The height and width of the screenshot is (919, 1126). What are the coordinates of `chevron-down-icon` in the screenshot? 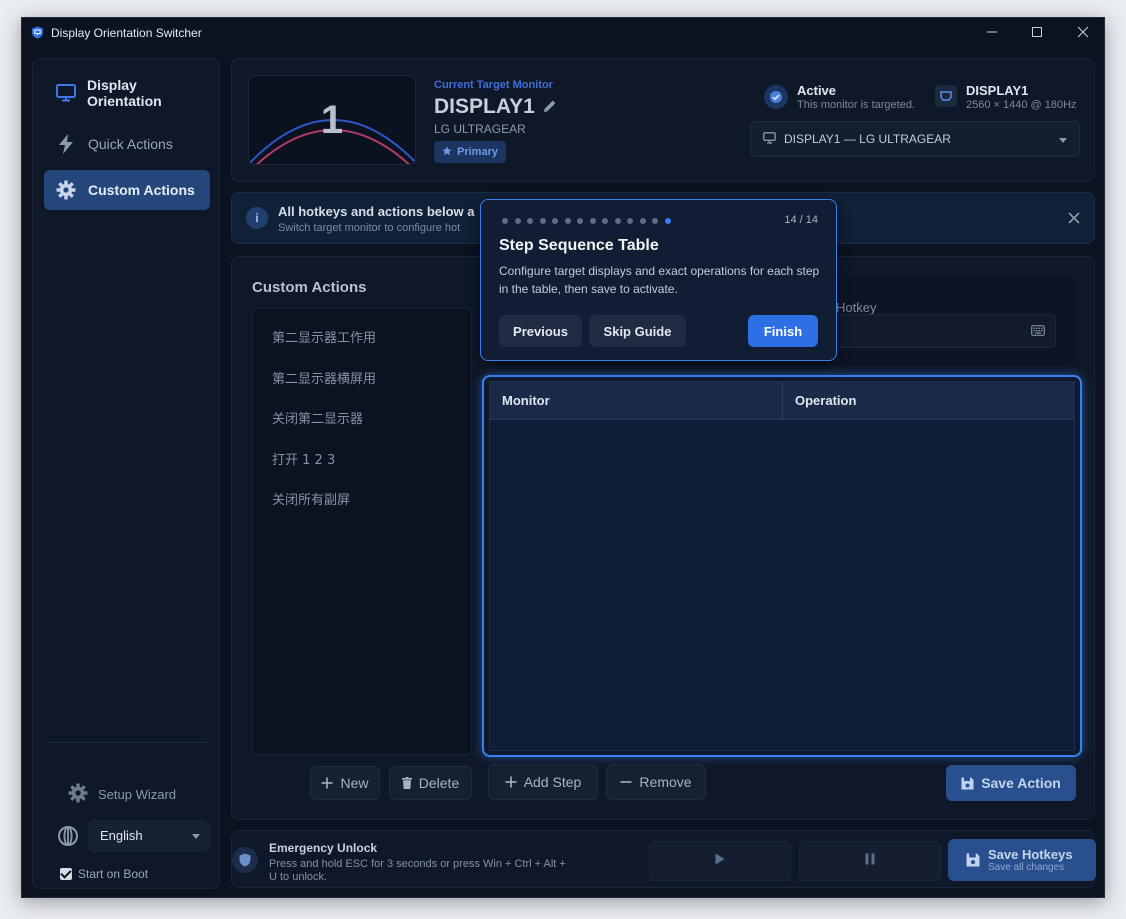 It's located at (196, 836).